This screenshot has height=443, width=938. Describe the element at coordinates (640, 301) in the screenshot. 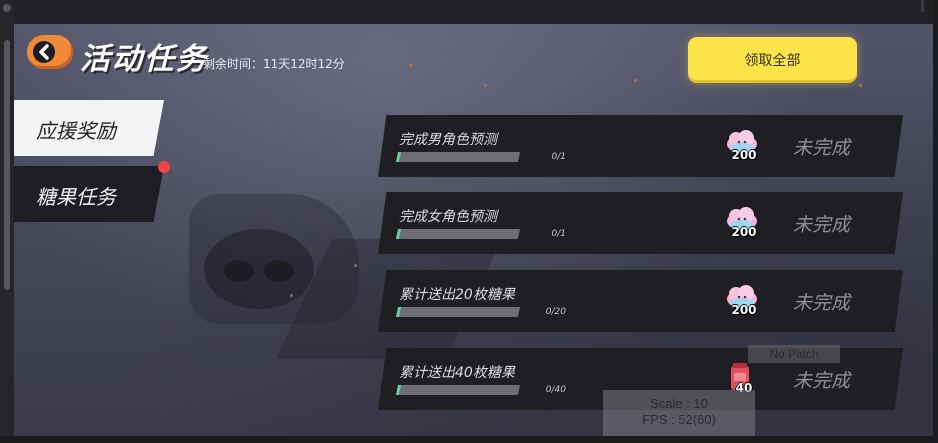

I see `task-row: 累计送出20枚糖果 0/20 200 未完成` at that location.